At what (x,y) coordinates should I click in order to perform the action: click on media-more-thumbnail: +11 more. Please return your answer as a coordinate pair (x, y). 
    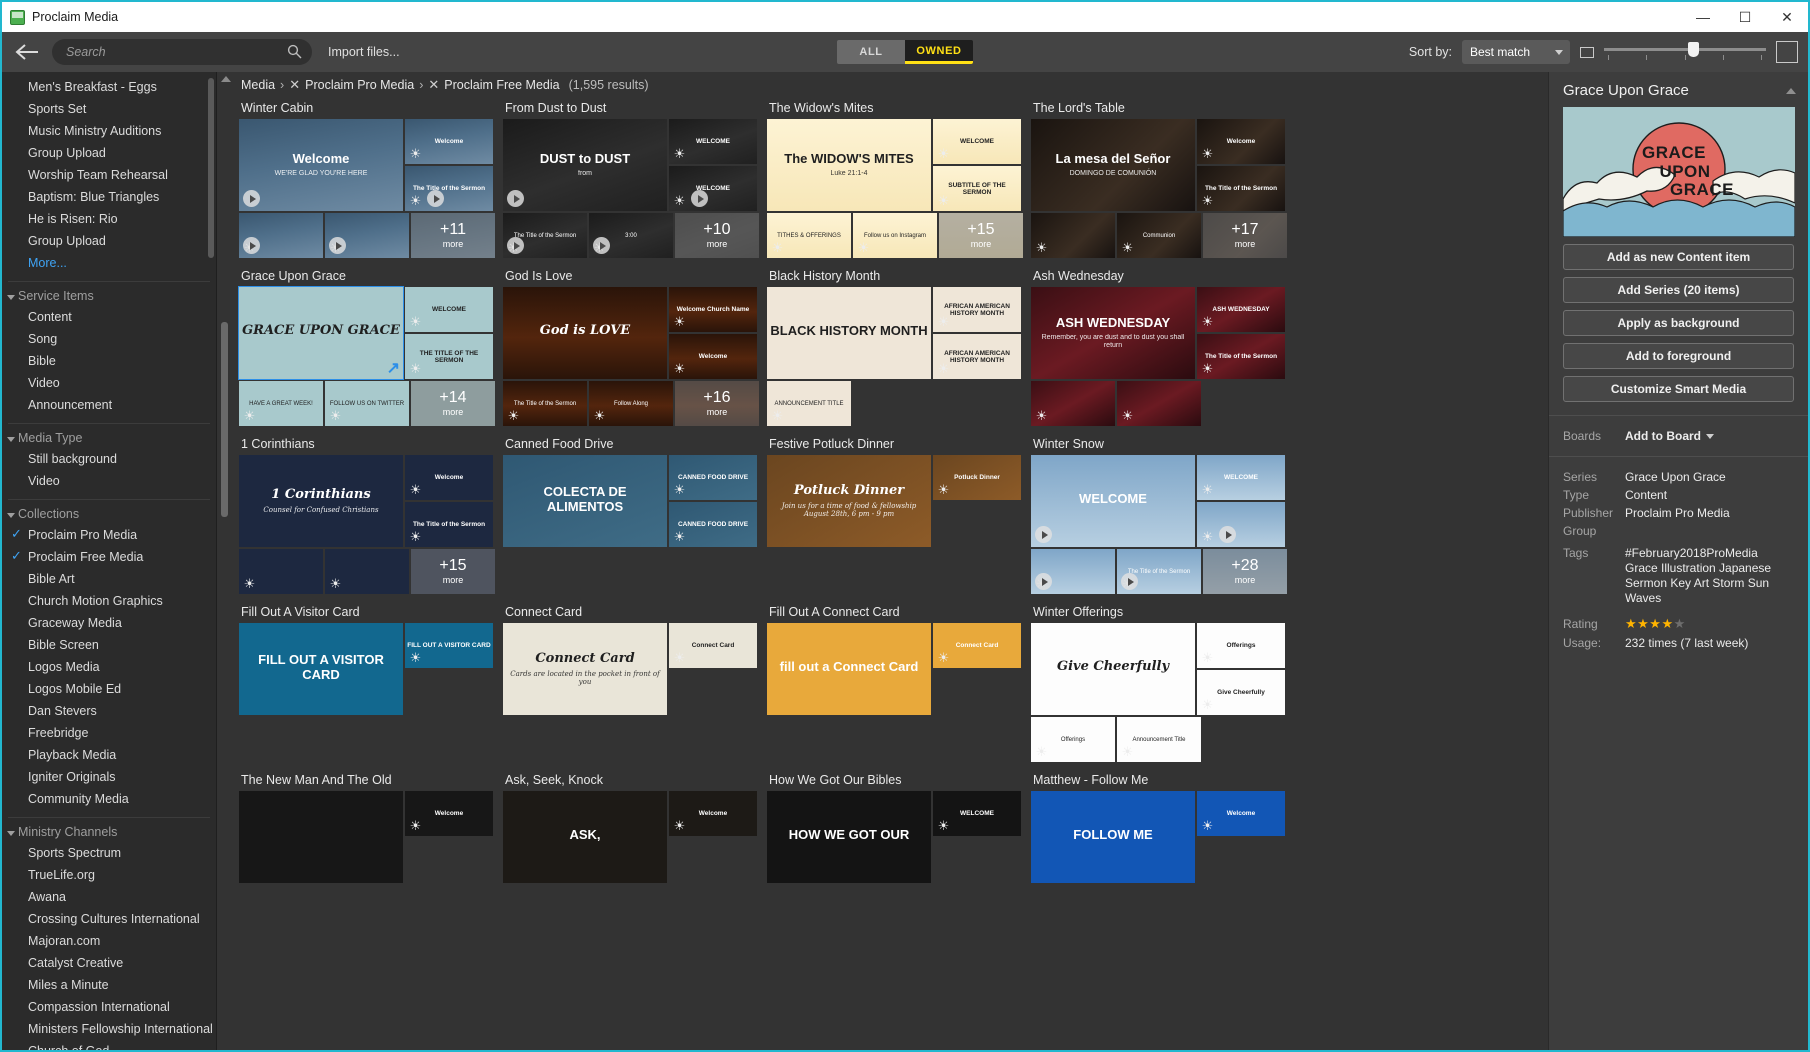
    Looking at the image, I should click on (453, 235).